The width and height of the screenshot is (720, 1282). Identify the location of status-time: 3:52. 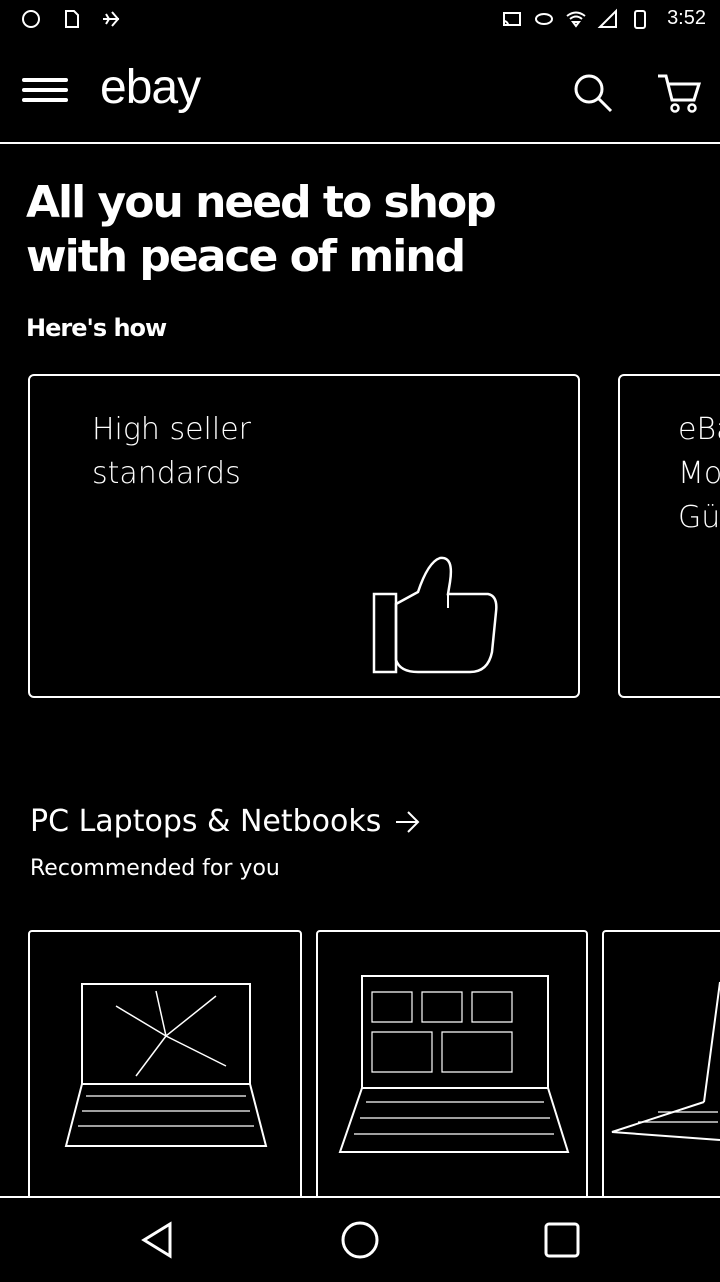
(686, 18).